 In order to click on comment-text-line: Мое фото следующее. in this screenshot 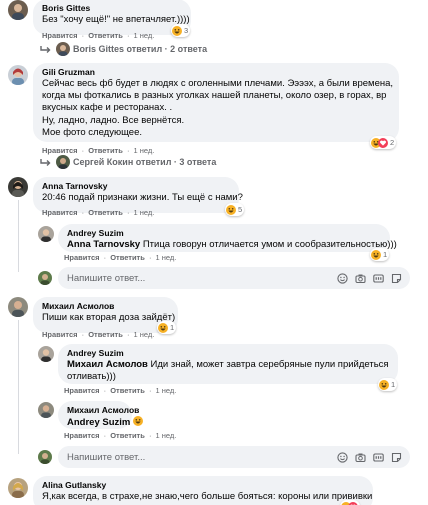, I will do `click(92, 132)`.